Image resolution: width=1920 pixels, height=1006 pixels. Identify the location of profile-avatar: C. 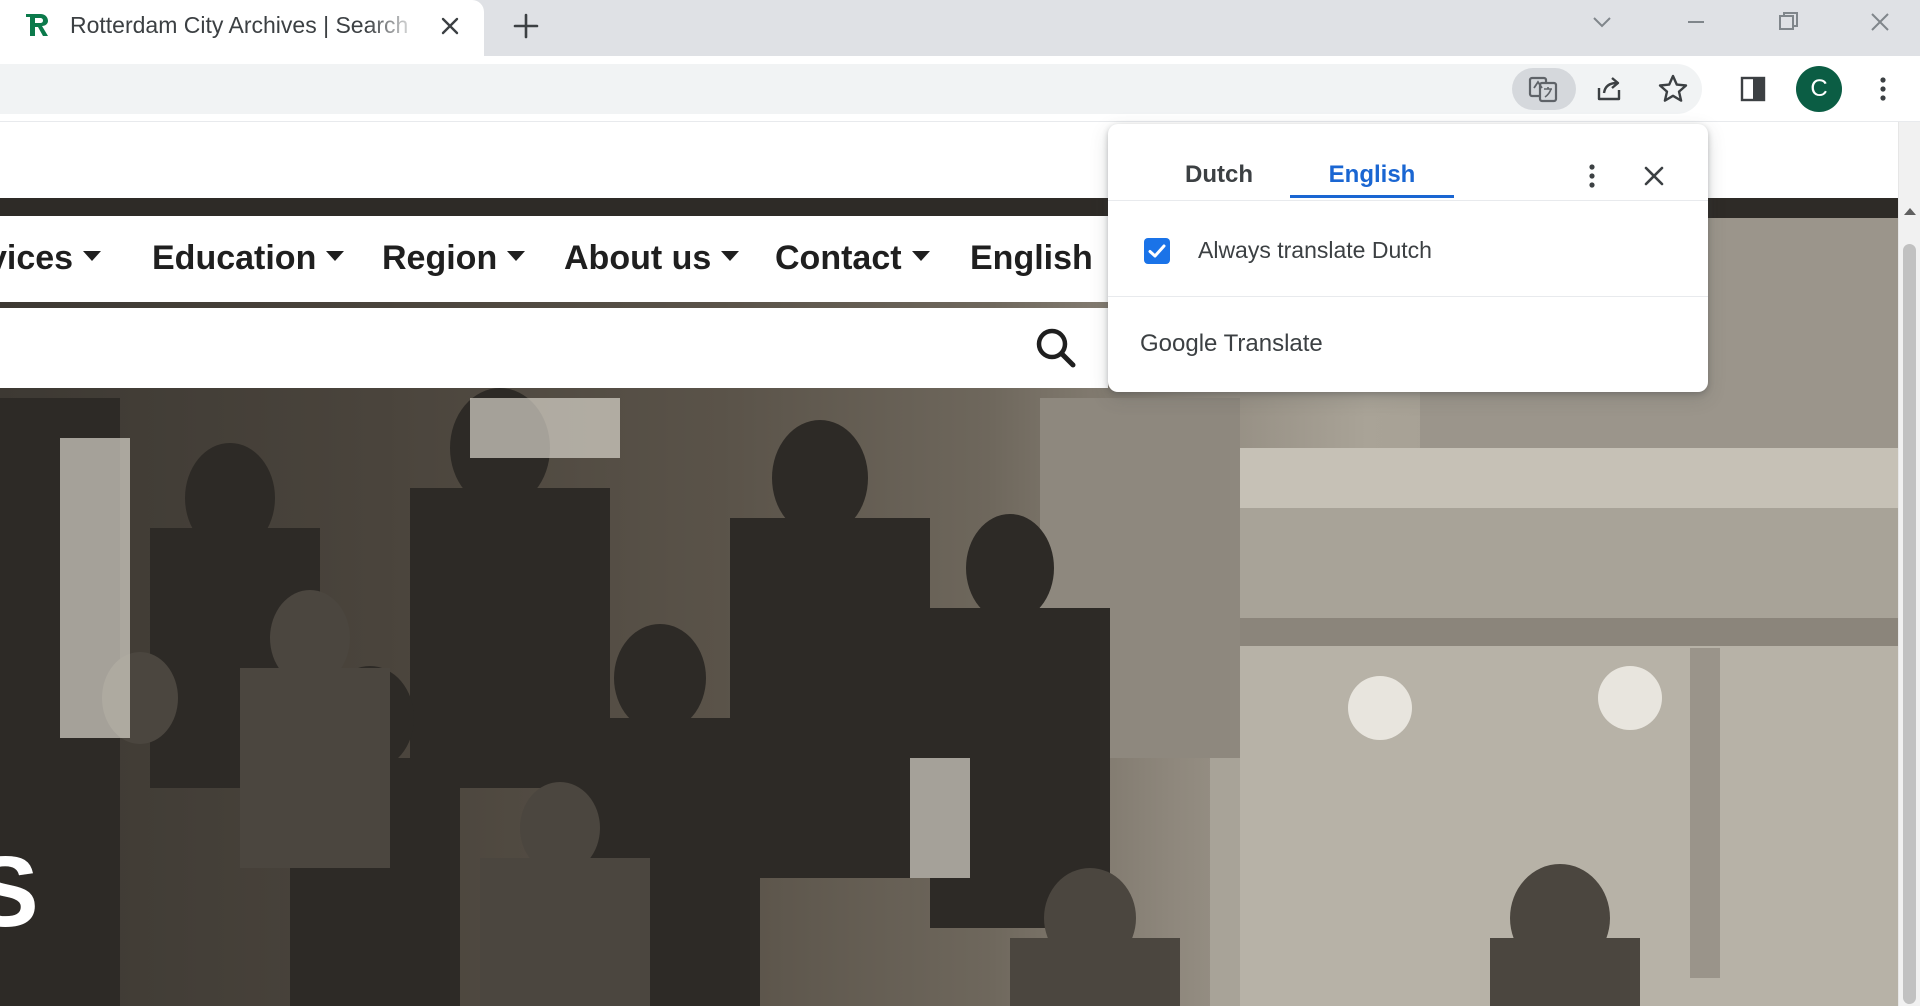
(1819, 89).